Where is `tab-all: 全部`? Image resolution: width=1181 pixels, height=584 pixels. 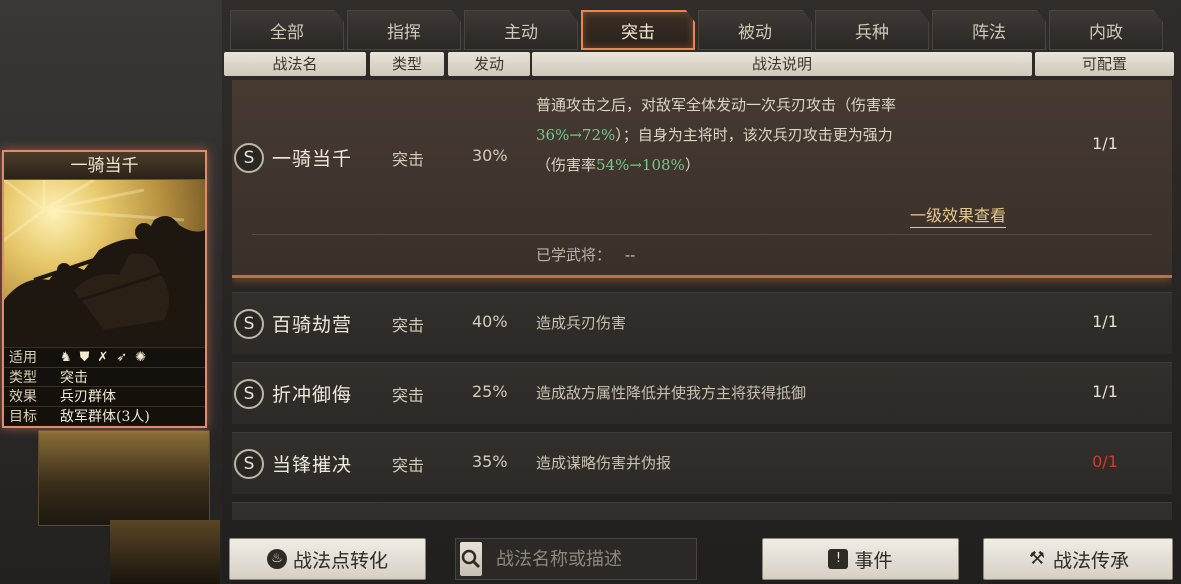
tab-all: 全部 is located at coordinates (287, 30).